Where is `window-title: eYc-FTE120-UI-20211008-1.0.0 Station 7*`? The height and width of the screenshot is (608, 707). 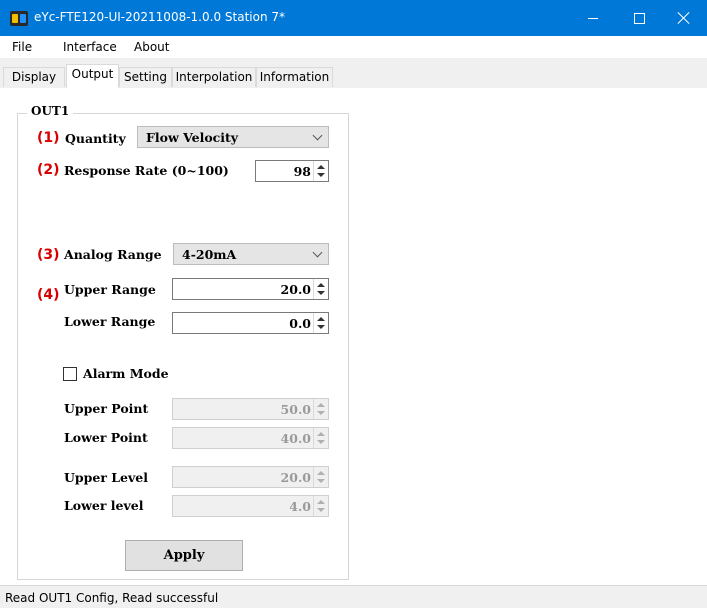
window-title: eYc-FTE120-UI-20211008-1.0.0 Station 7* is located at coordinates (159, 17).